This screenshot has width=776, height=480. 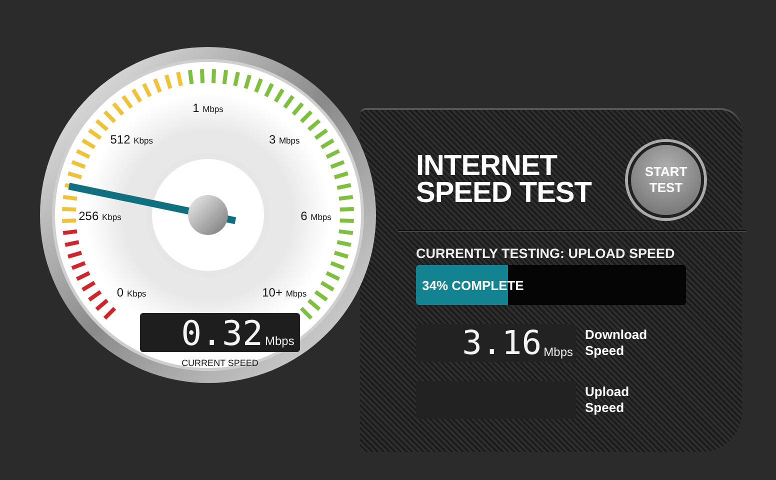 I want to click on scale-label: 1 Mbps, so click(x=208, y=108).